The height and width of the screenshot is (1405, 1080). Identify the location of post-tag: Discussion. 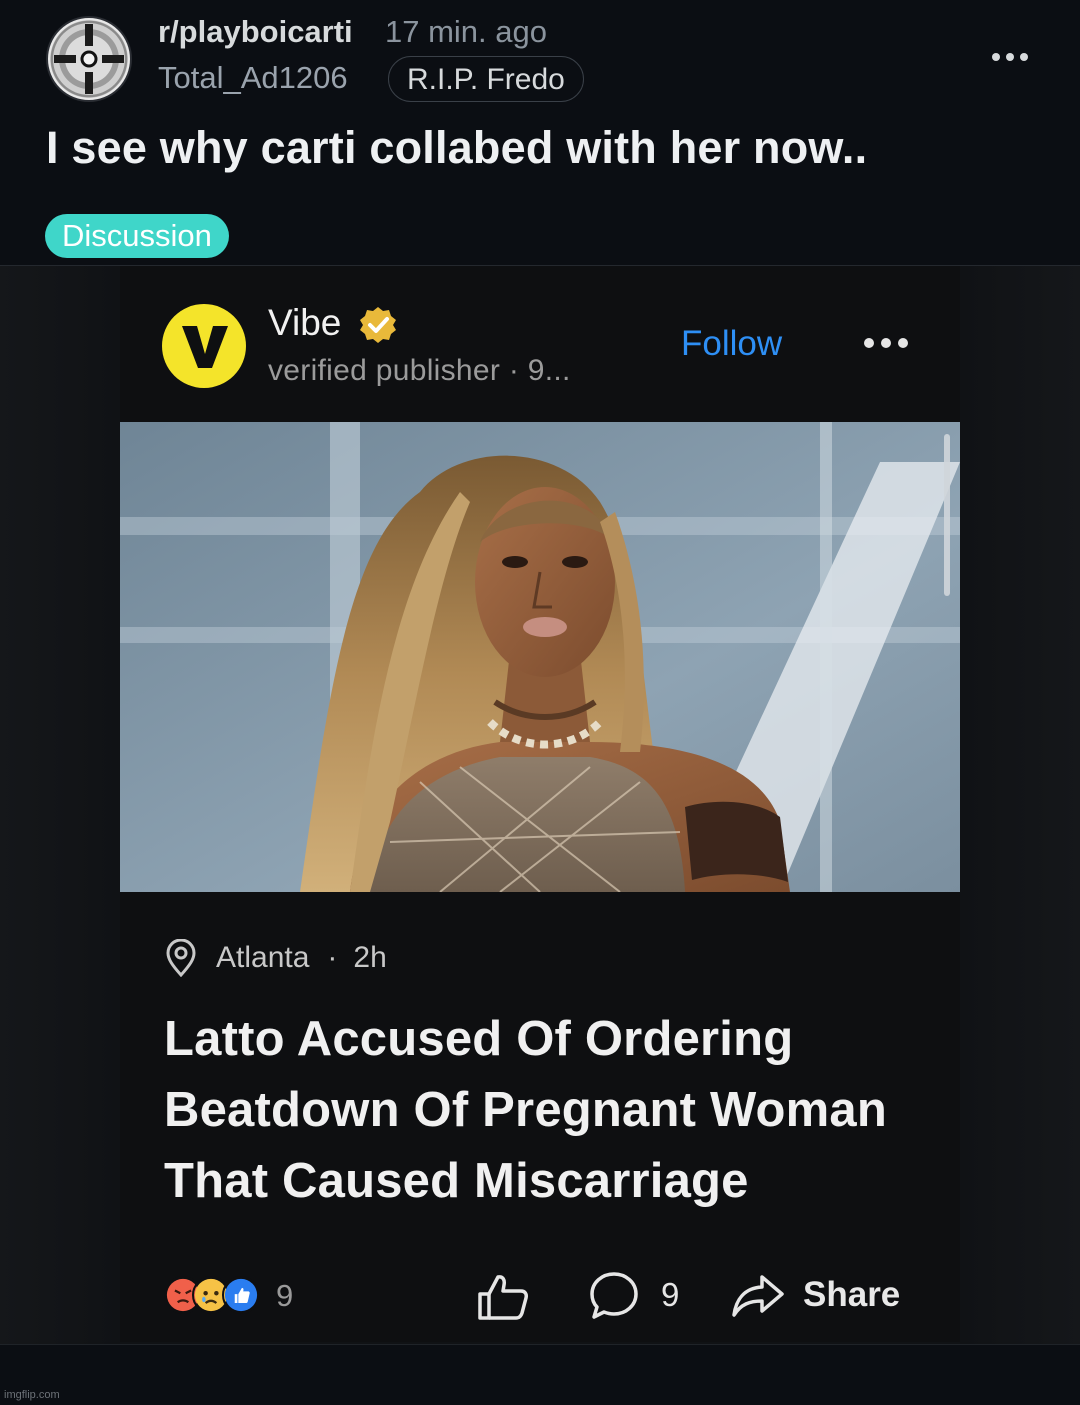
(137, 236).